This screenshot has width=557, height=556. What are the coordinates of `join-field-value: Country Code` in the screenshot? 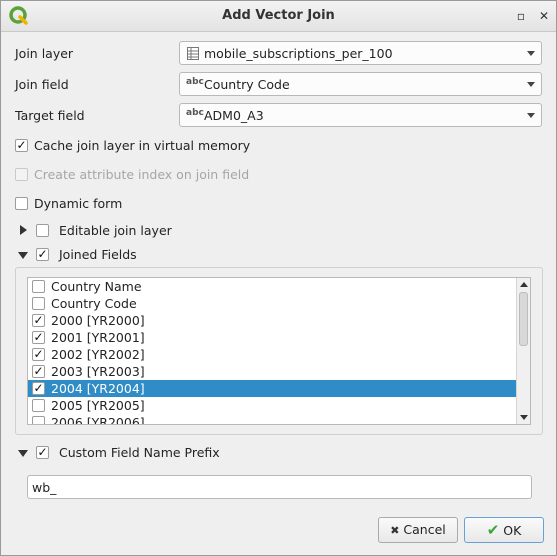 It's located at (247, 84).